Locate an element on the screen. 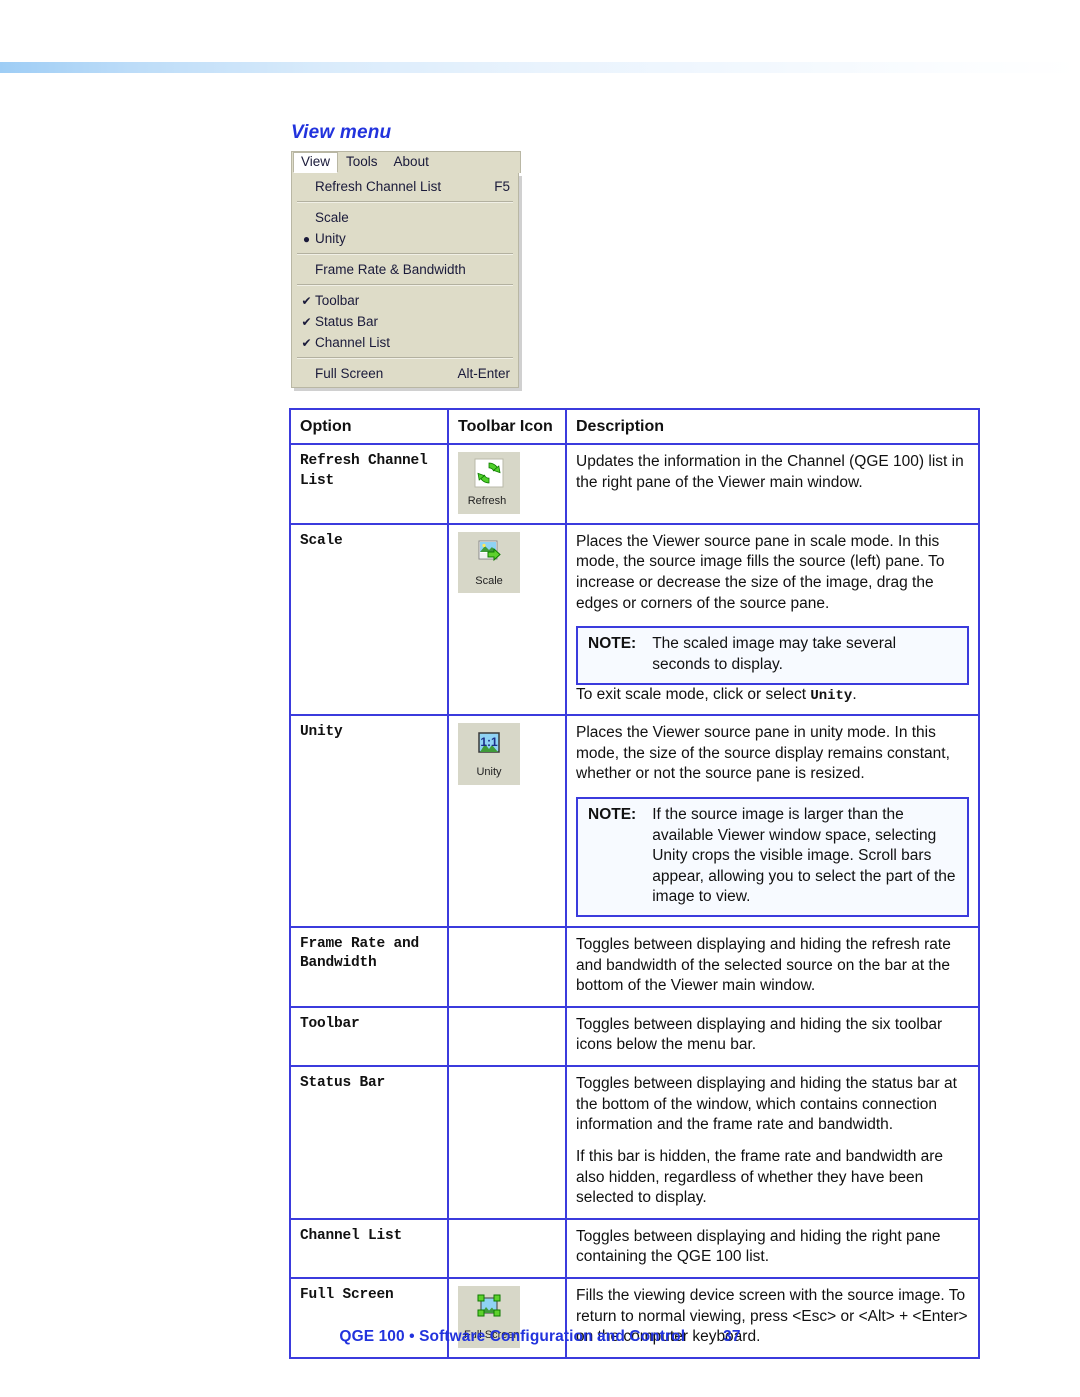 The image size is (1080, 1397). menu-item-label: Frame Rate & Bandwidth is located at coordinates (390, 269).